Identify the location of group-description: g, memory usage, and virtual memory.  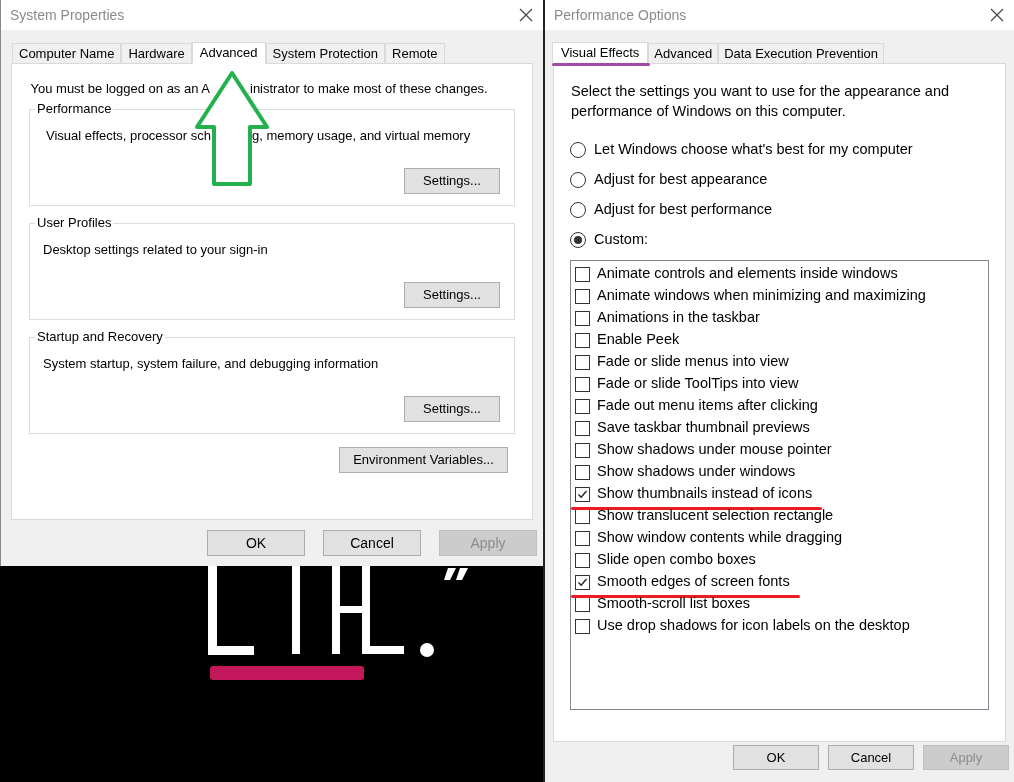
(361, 135).